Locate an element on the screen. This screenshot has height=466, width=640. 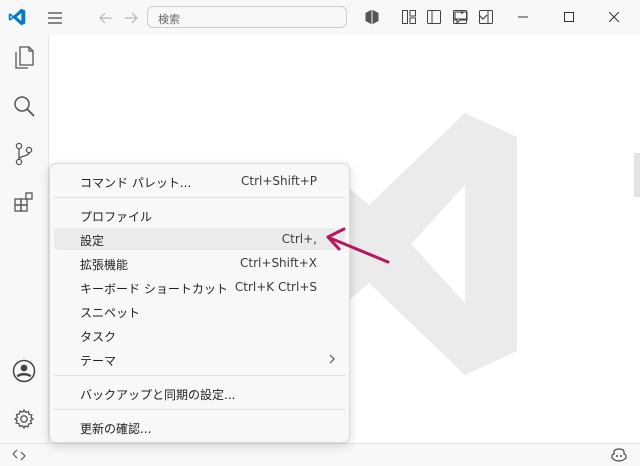
vscode-logo-icon is located at coordinates (17, 17).